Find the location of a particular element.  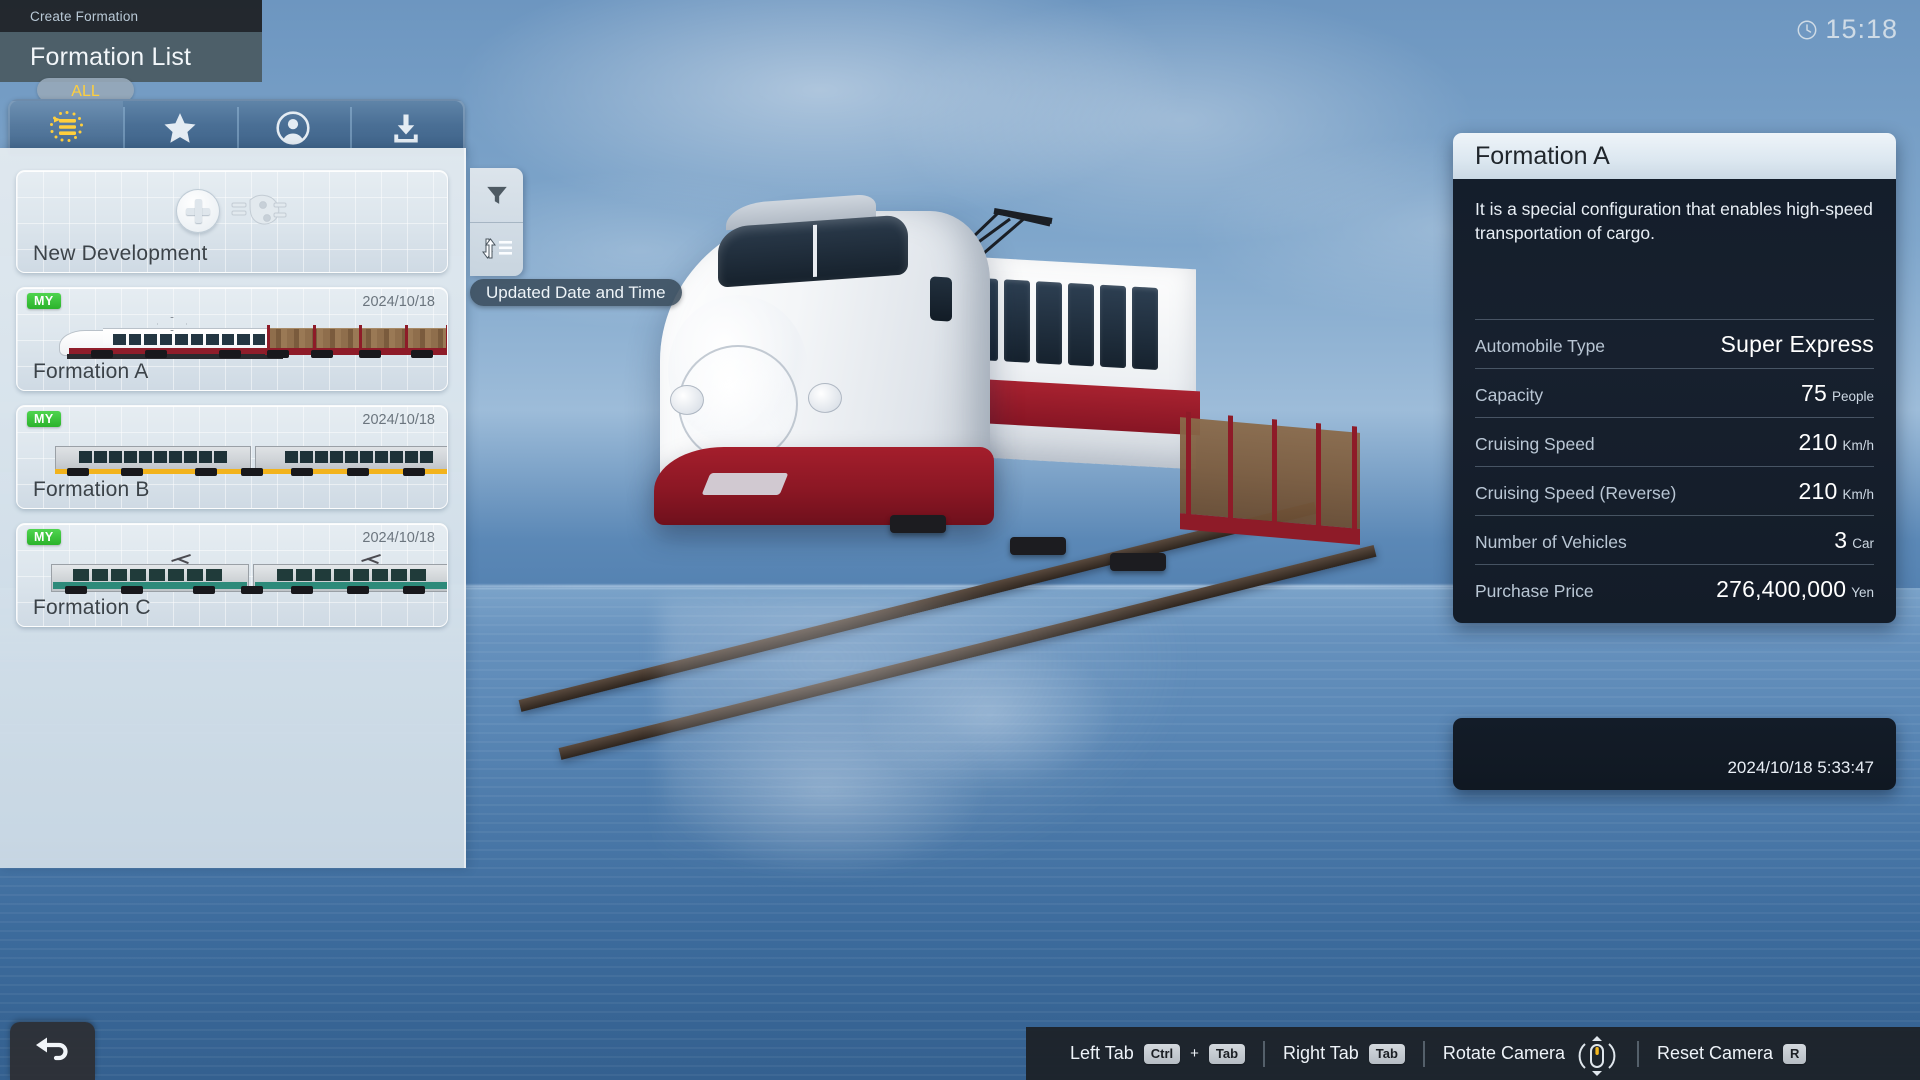

new-development-label: New Development is located at coordinates (120, 253).